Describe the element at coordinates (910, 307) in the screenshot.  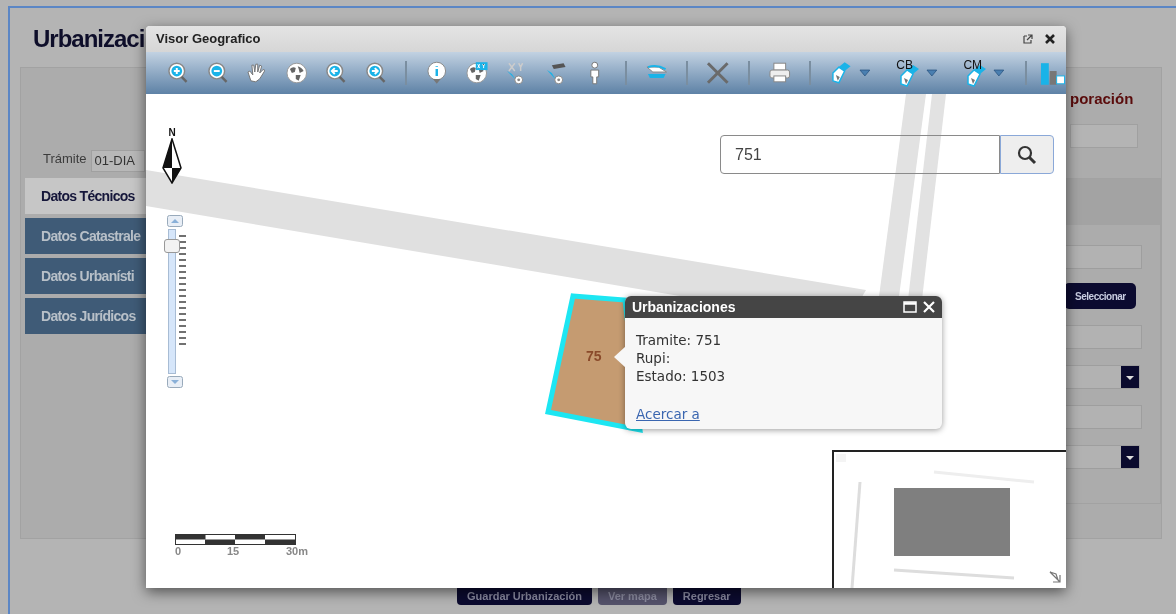
I see `maximize-icon` at that location.